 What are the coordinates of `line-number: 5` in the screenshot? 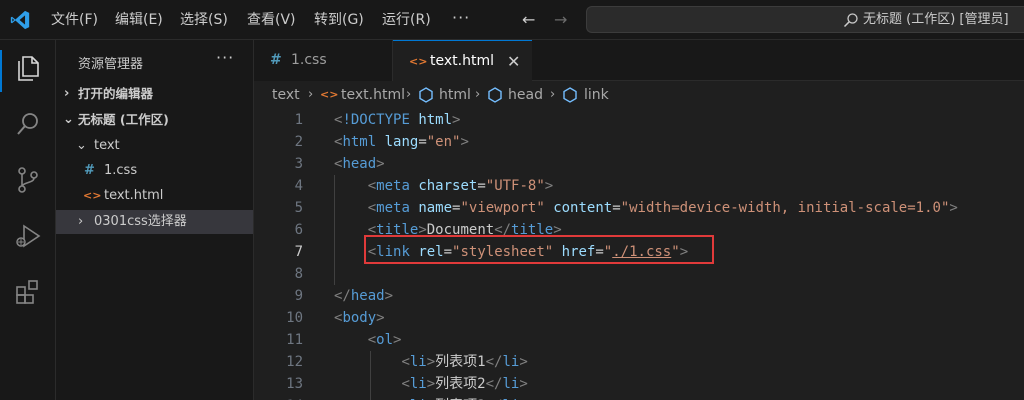 It's located at (298, 208).